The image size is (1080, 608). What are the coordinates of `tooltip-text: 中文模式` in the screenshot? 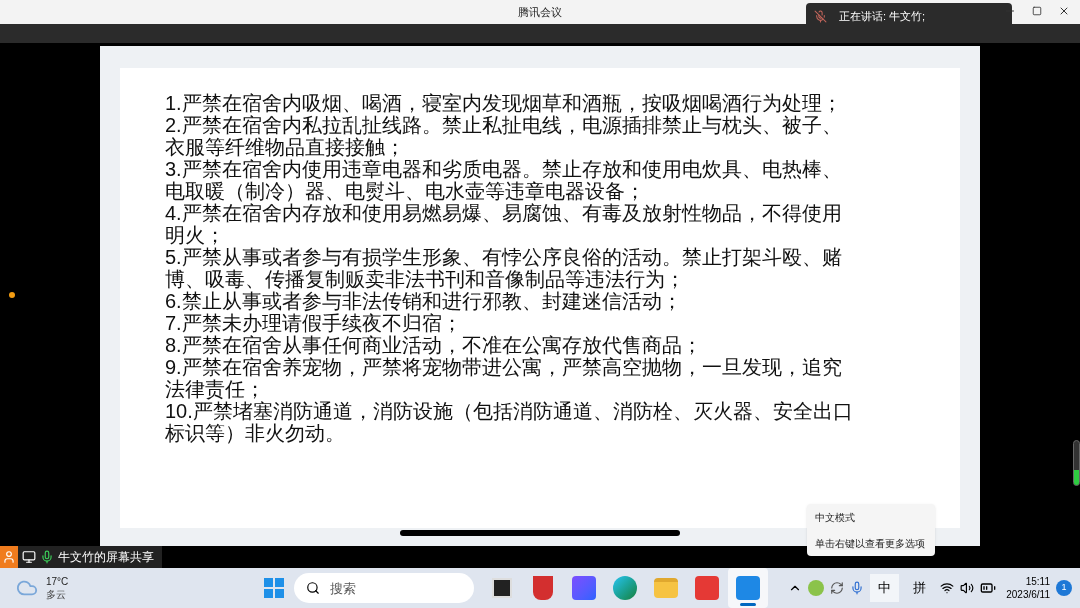 It's located at (835, 517).